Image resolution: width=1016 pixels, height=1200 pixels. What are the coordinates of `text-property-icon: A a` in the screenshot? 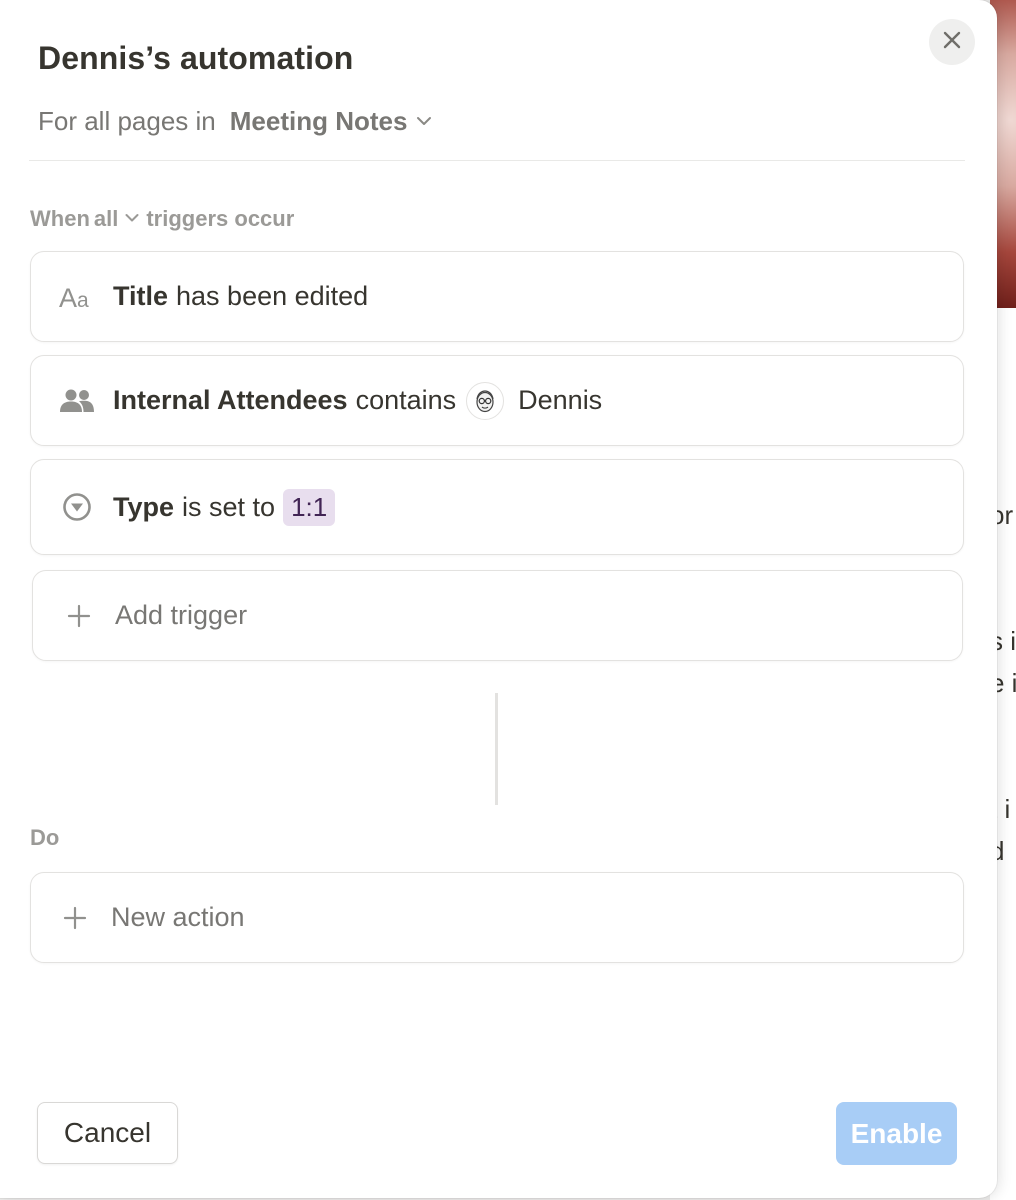 It's located at (77, 297).